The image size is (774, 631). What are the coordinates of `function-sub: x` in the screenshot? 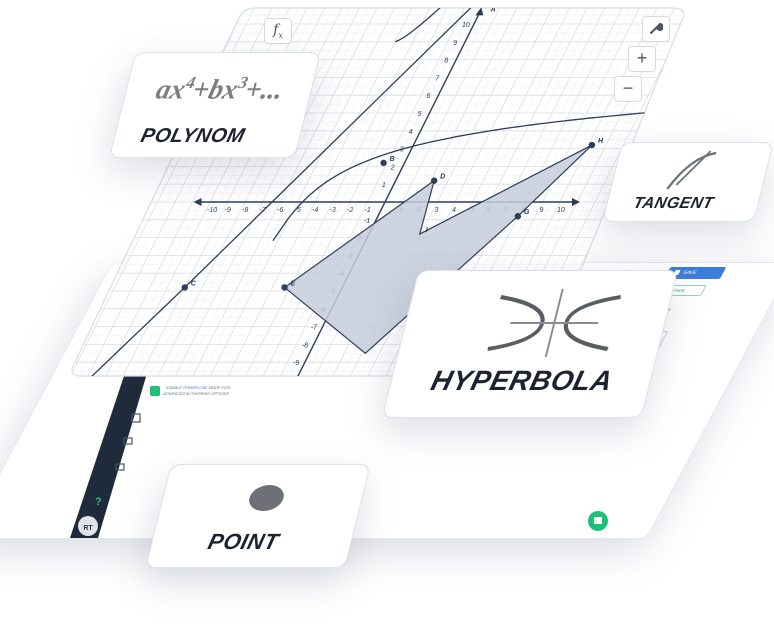 It's located at (280, 35).